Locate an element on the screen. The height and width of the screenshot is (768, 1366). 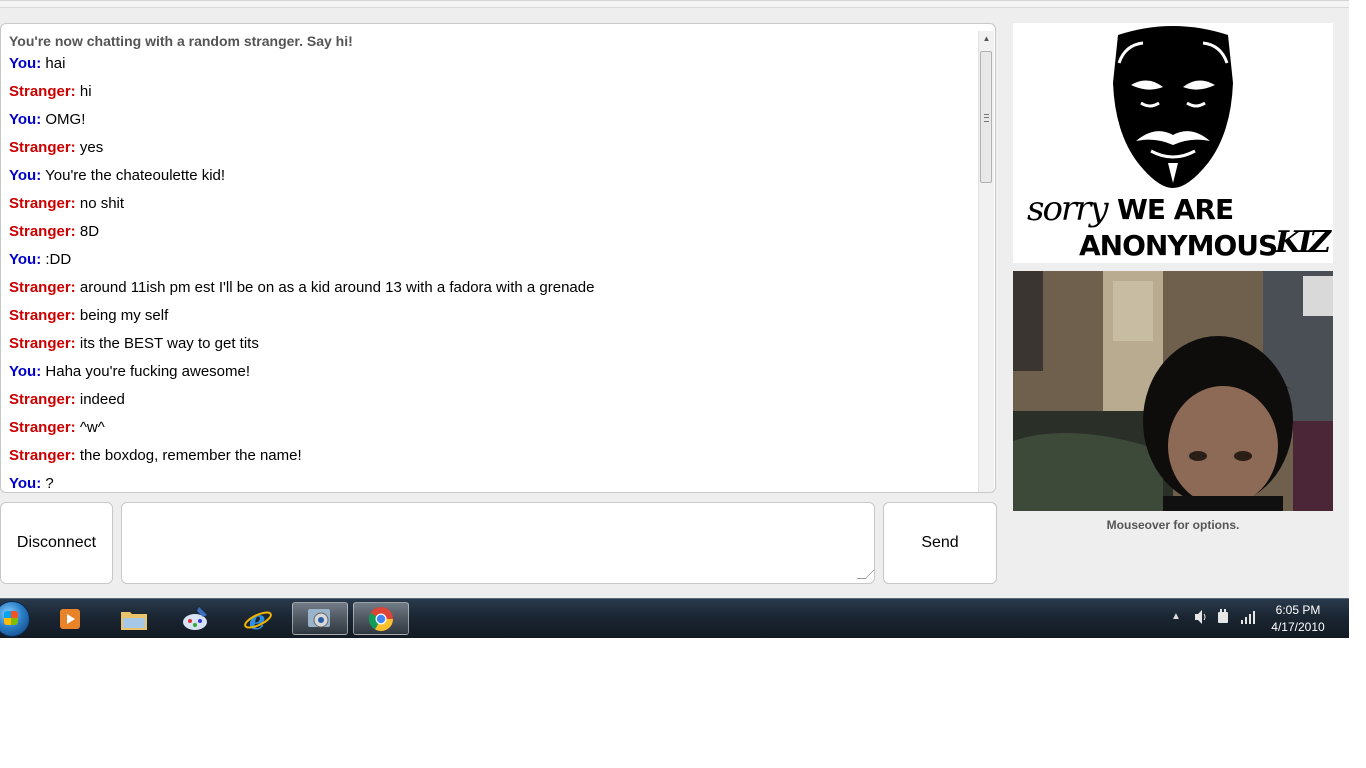
message-text: hai is located at coordinates (55, 63).